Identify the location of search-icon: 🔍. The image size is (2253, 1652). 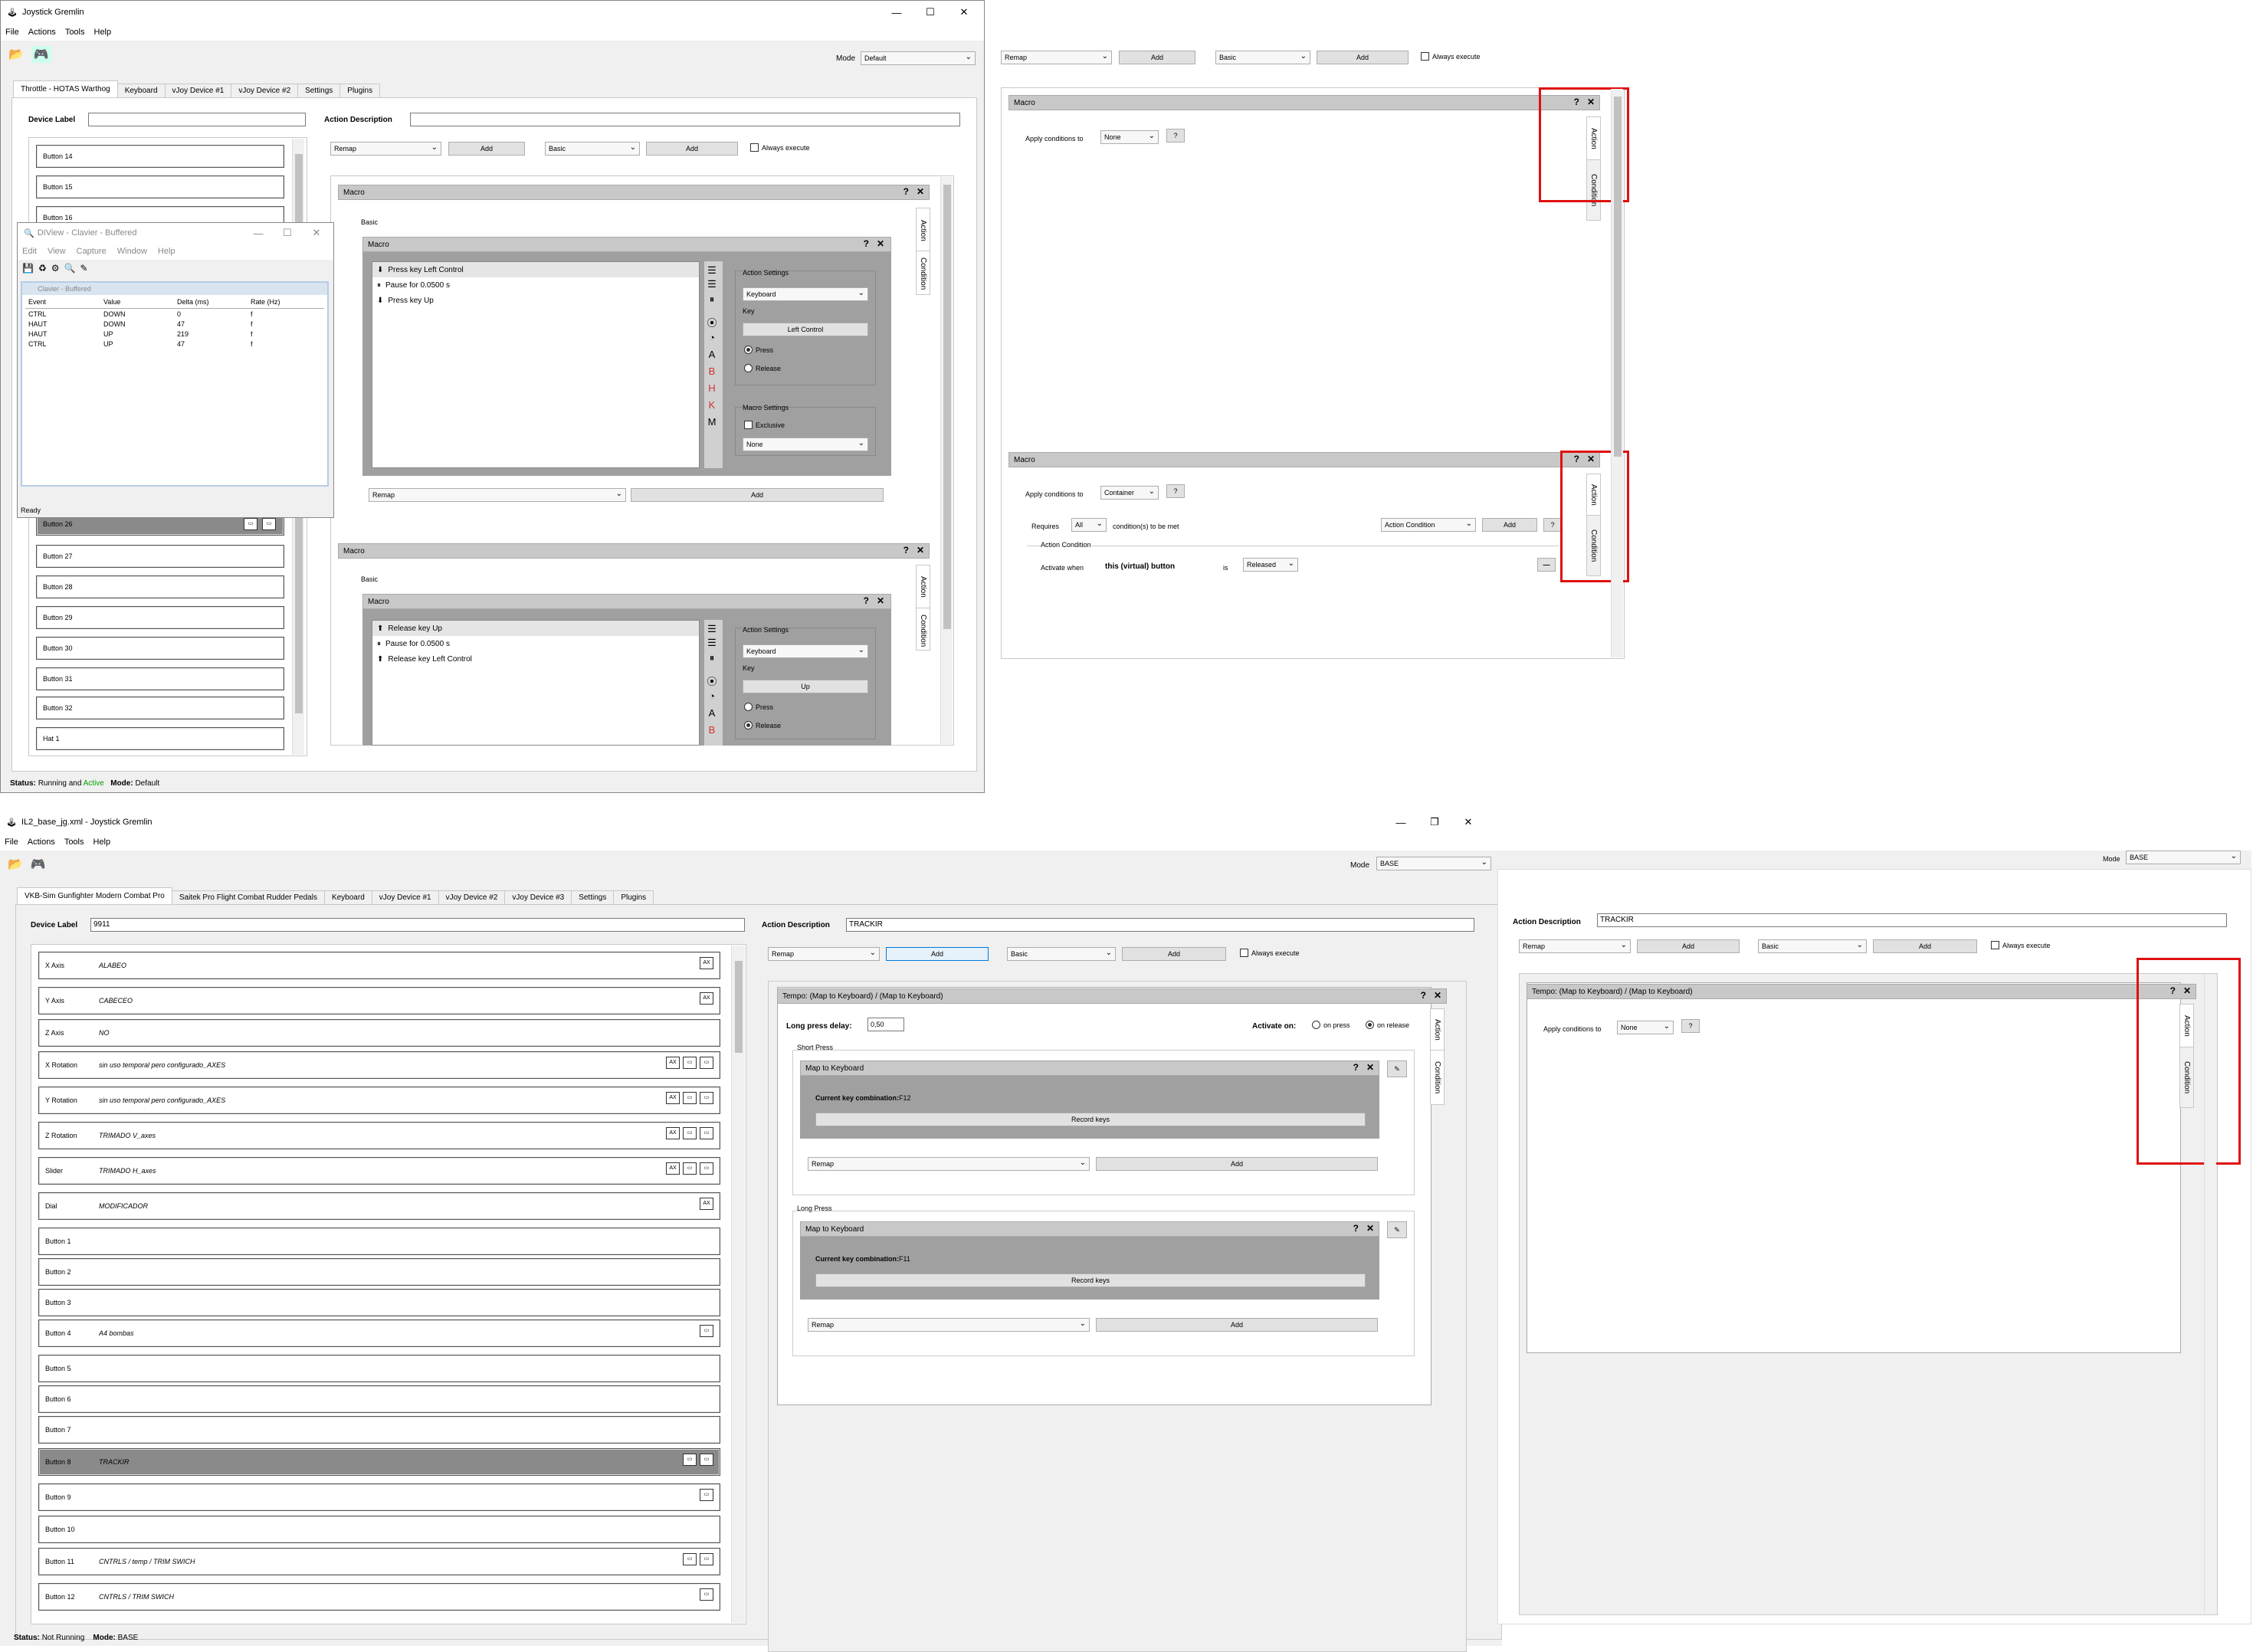
(69, 268).